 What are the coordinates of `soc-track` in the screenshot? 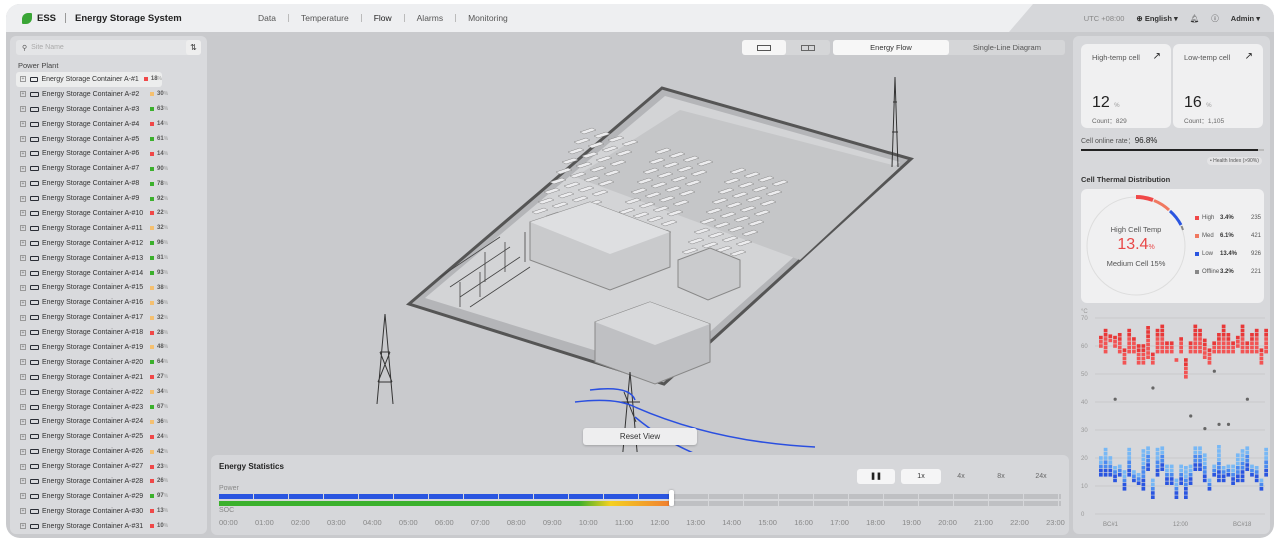 It's located at (640, 503).